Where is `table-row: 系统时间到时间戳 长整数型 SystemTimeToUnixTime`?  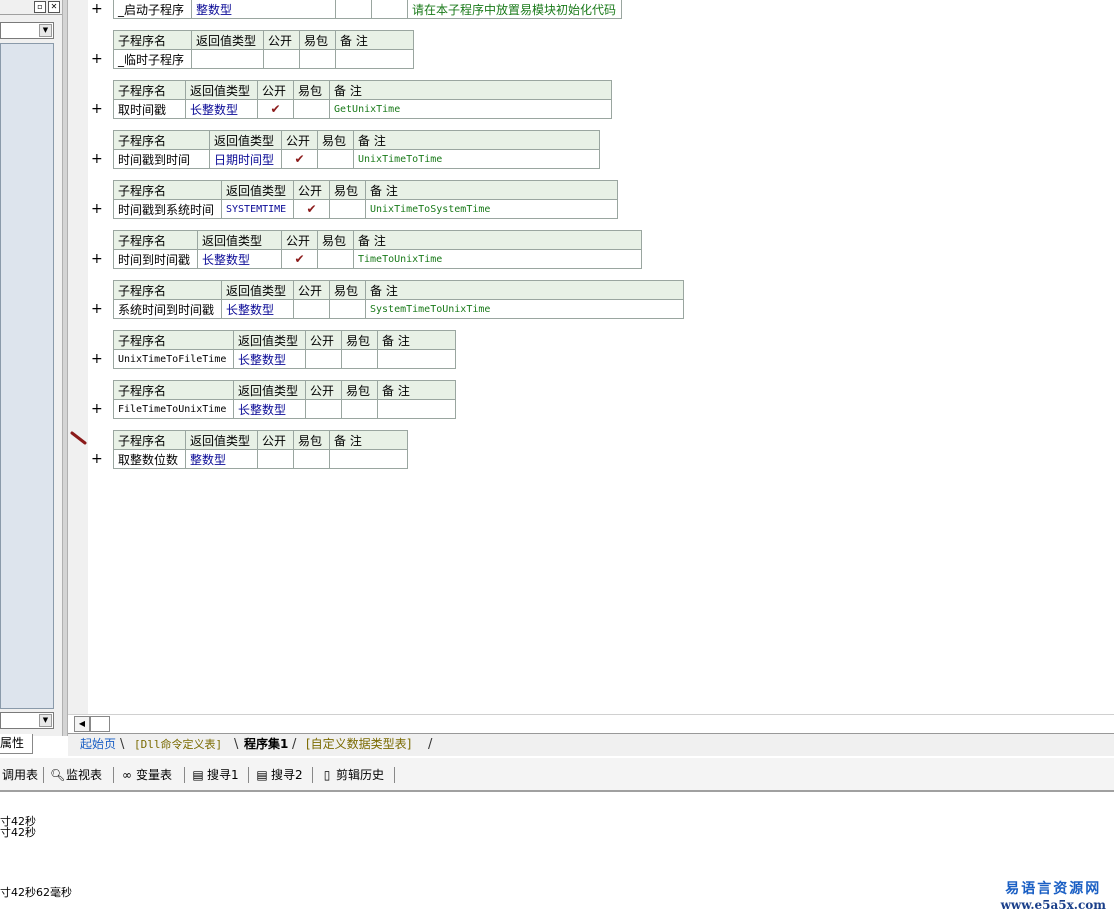
table-row: 系统时间到时间戳 长整数型 SystemTimeToUnixTime is located at coordinates (398, 309).